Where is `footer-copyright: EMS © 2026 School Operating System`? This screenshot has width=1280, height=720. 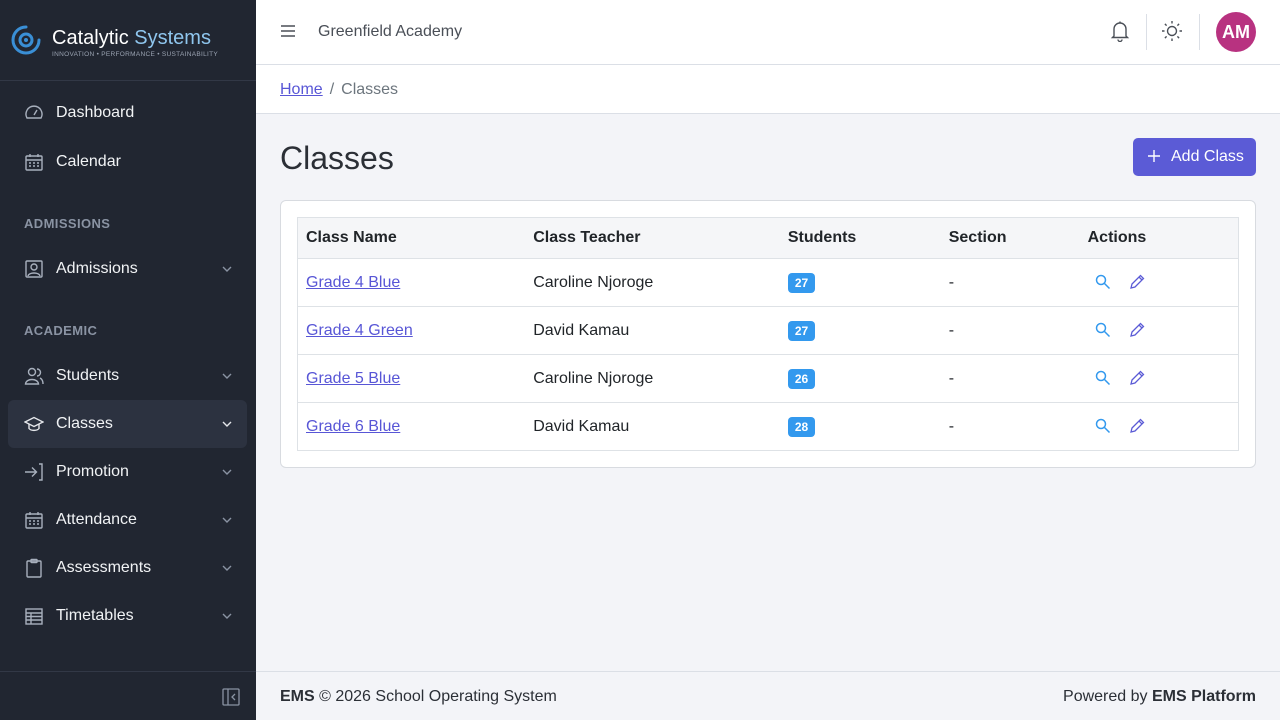 footer-copyright: EMS © 2026 School Operating System is located at coordinates (418, 697).